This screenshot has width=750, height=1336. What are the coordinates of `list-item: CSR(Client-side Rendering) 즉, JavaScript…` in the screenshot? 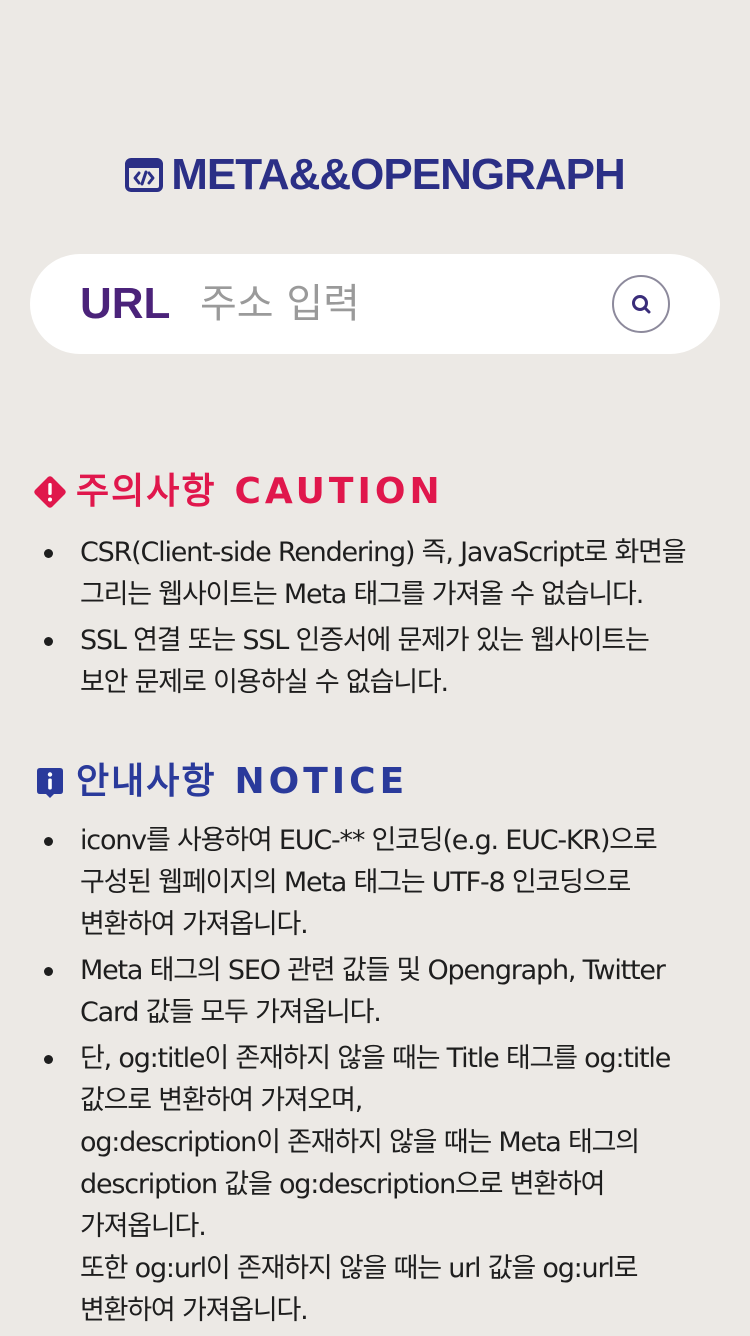 It's located at (380, 574).